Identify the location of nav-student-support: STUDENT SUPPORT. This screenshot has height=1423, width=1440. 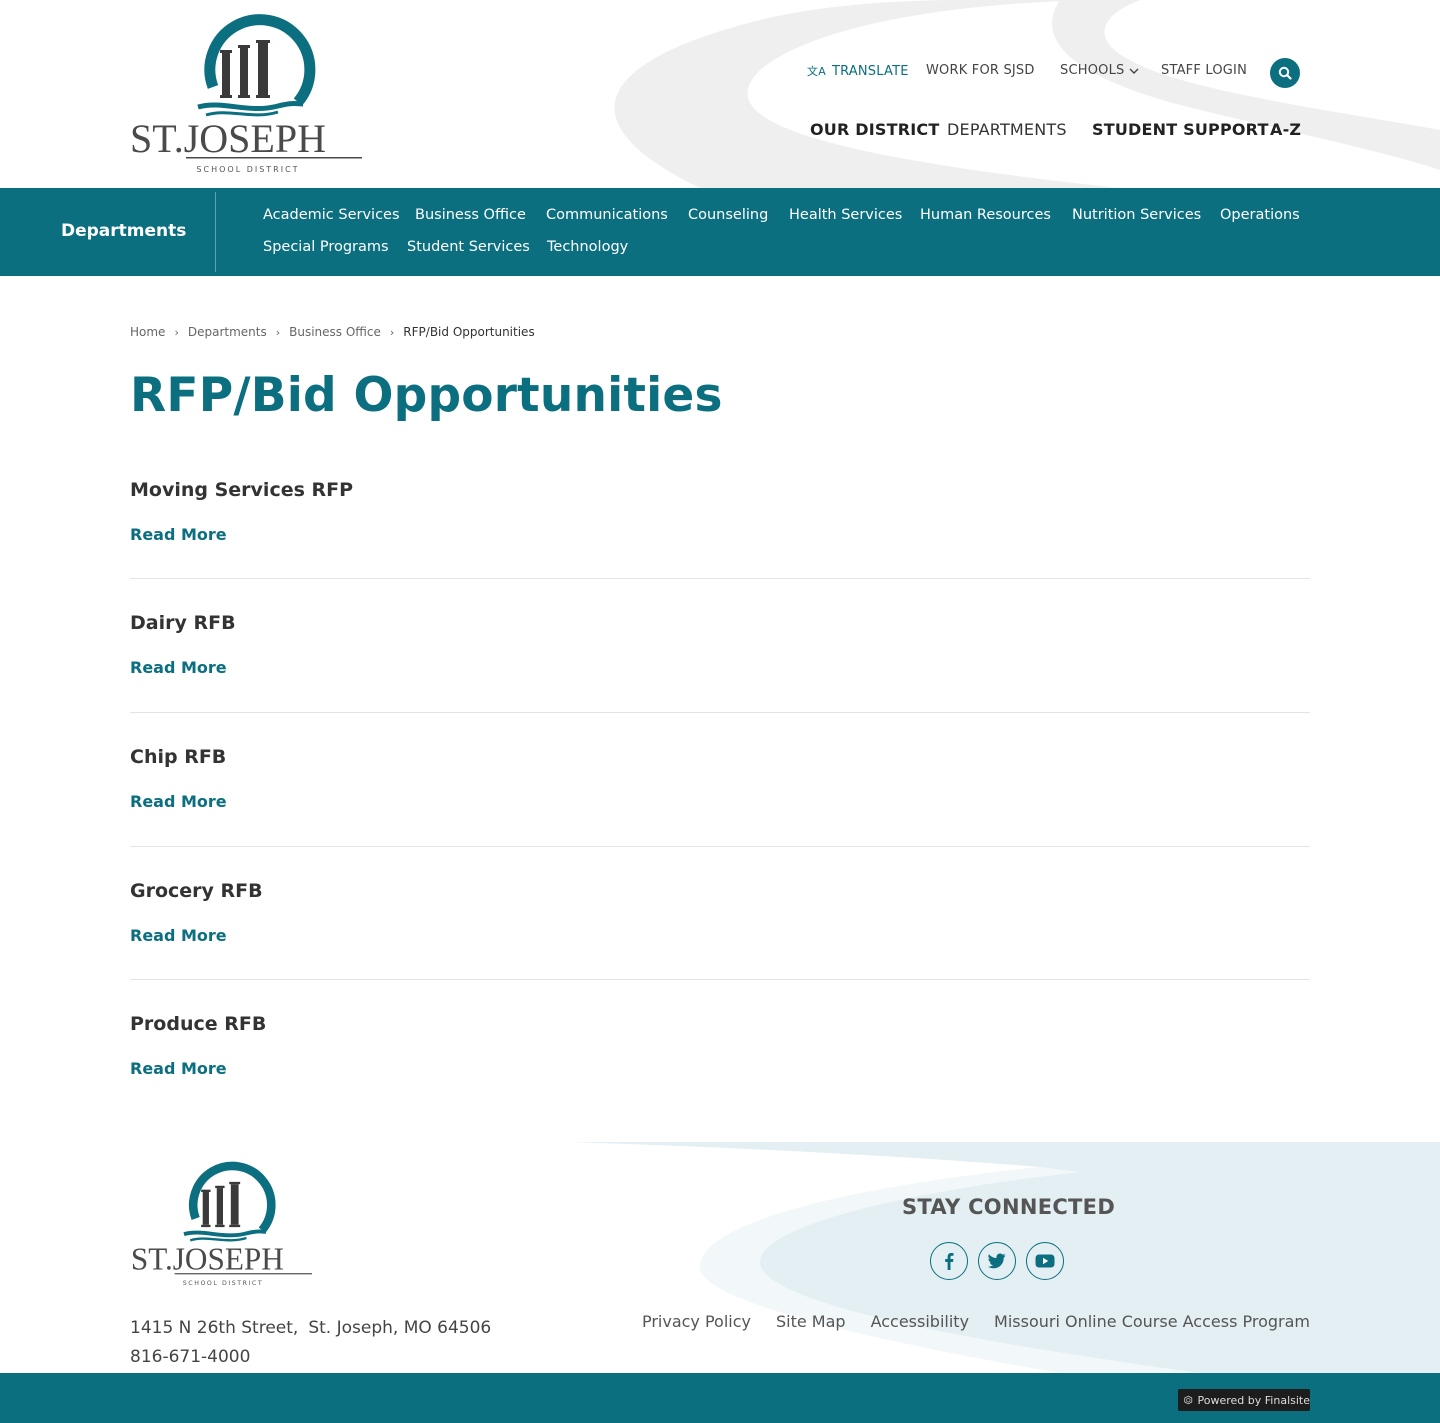
(1180, 129).